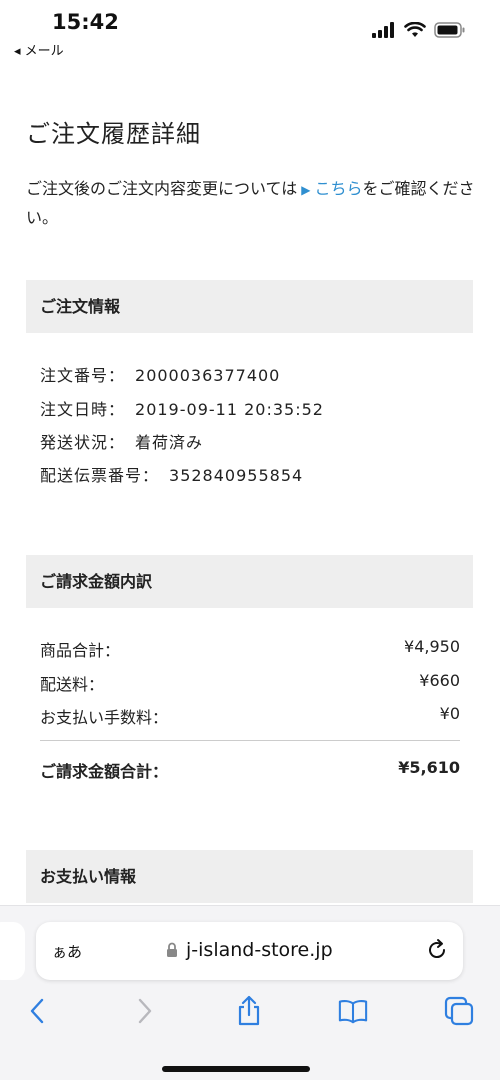 The width and height of the screenshot is (500, 1080). I want to click on address-bar: ぁあ j-island-store.jp, so click(249, 951).